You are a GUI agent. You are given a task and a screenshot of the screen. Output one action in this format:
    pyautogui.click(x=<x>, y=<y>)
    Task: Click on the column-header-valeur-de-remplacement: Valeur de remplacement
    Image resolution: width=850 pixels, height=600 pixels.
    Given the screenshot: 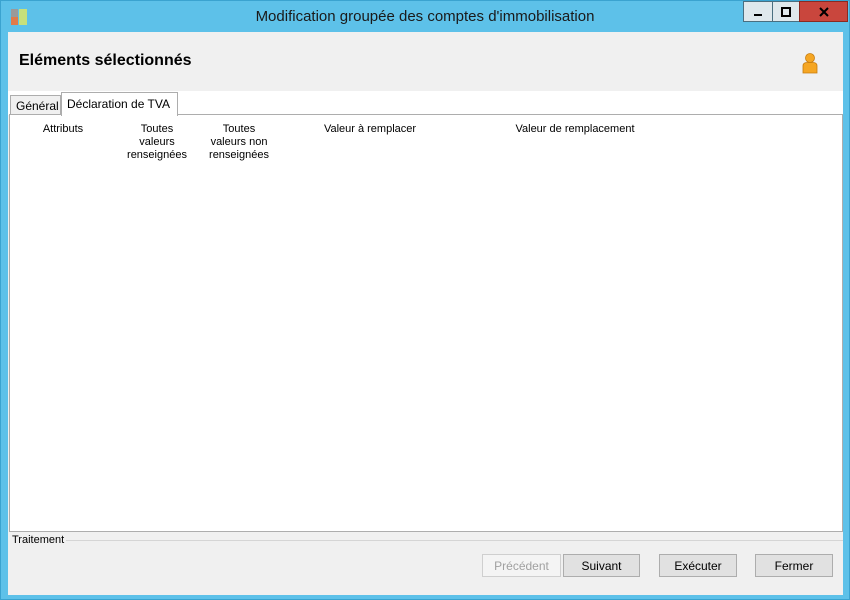 What is the action you would take?
    pyautogui.click(x=575, y=129)
    